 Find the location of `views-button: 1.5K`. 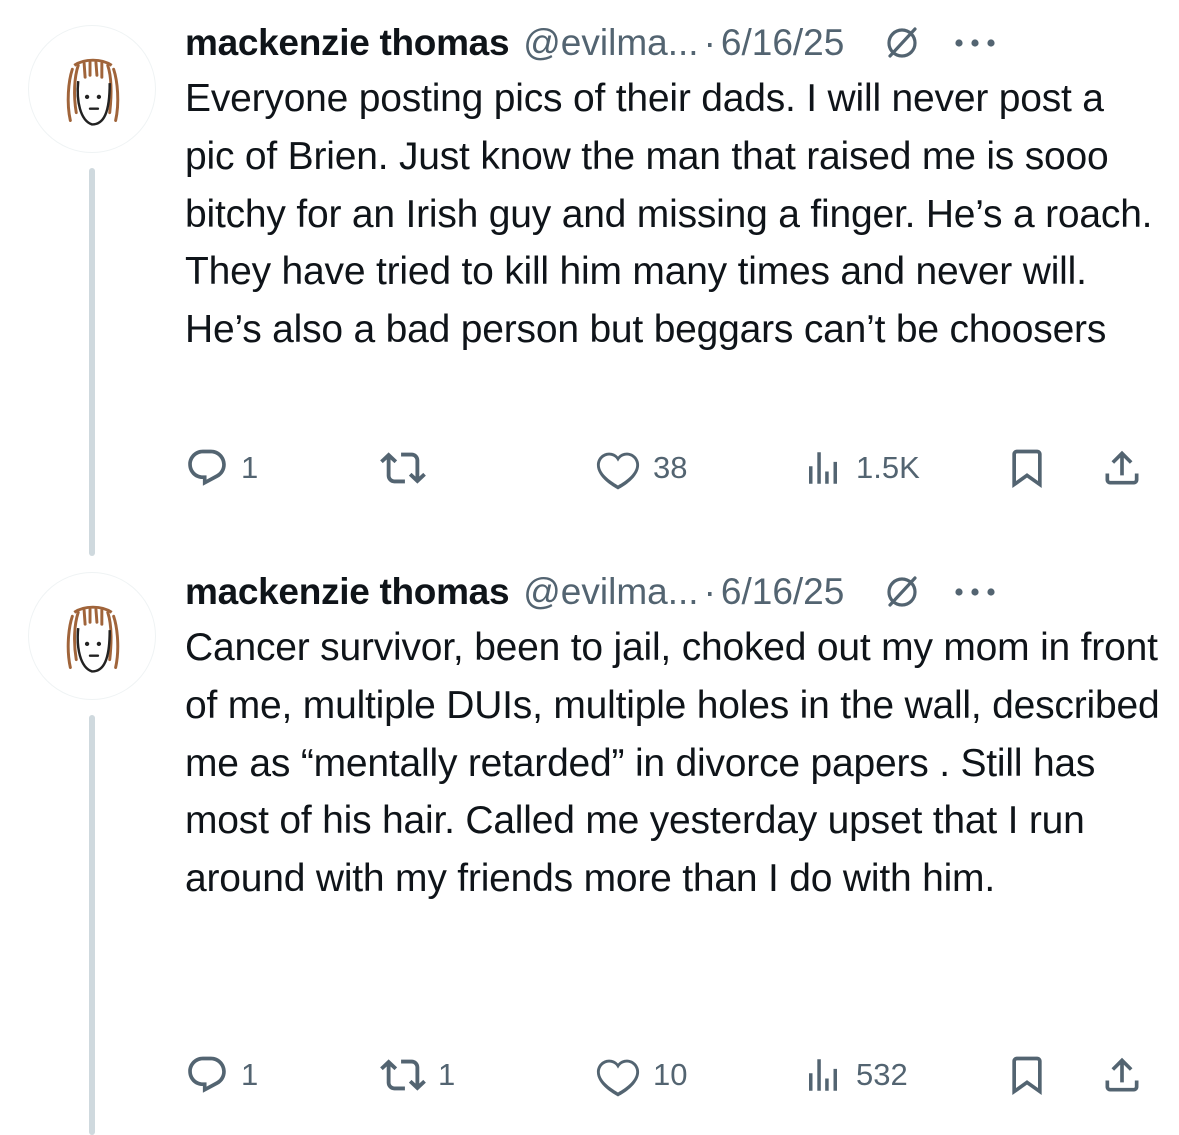

views-button: 1.5K is located at coordinates (861, 468).